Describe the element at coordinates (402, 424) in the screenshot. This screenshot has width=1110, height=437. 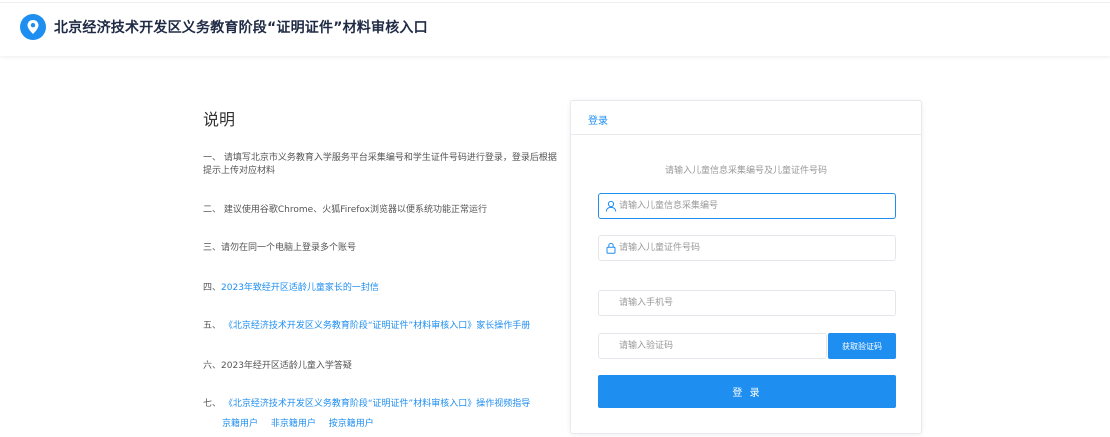
I see `video-links-row: 京籍用户 非京籍用户 按京籍用户` at that location.